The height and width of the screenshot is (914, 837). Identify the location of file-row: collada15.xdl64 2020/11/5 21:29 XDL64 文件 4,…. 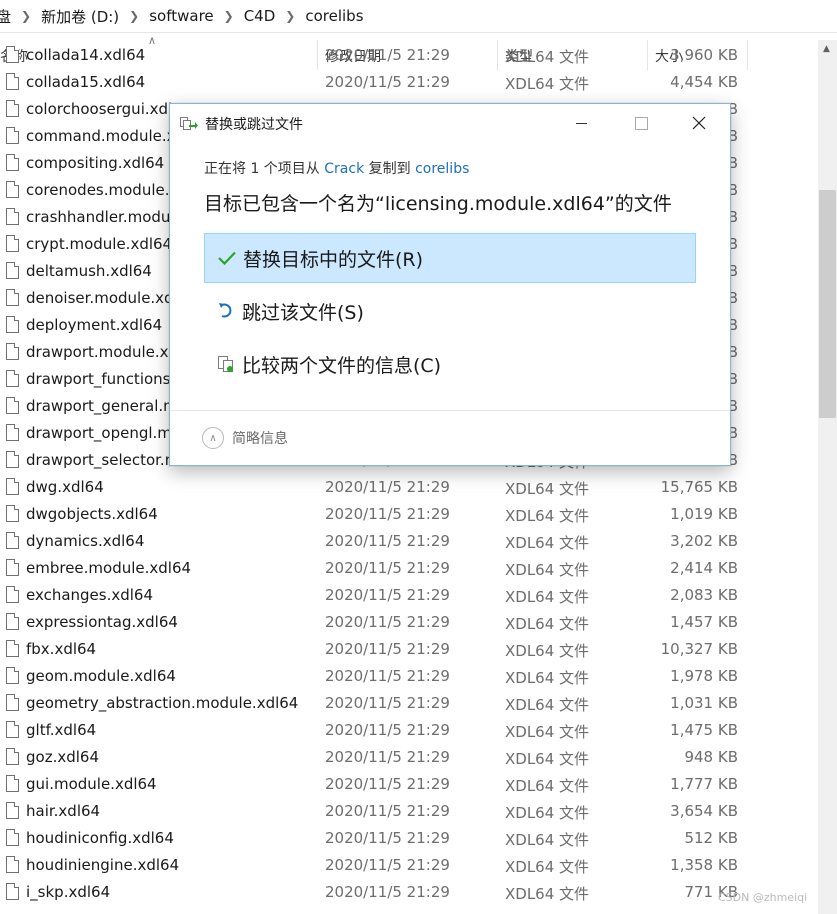
(409, 83).